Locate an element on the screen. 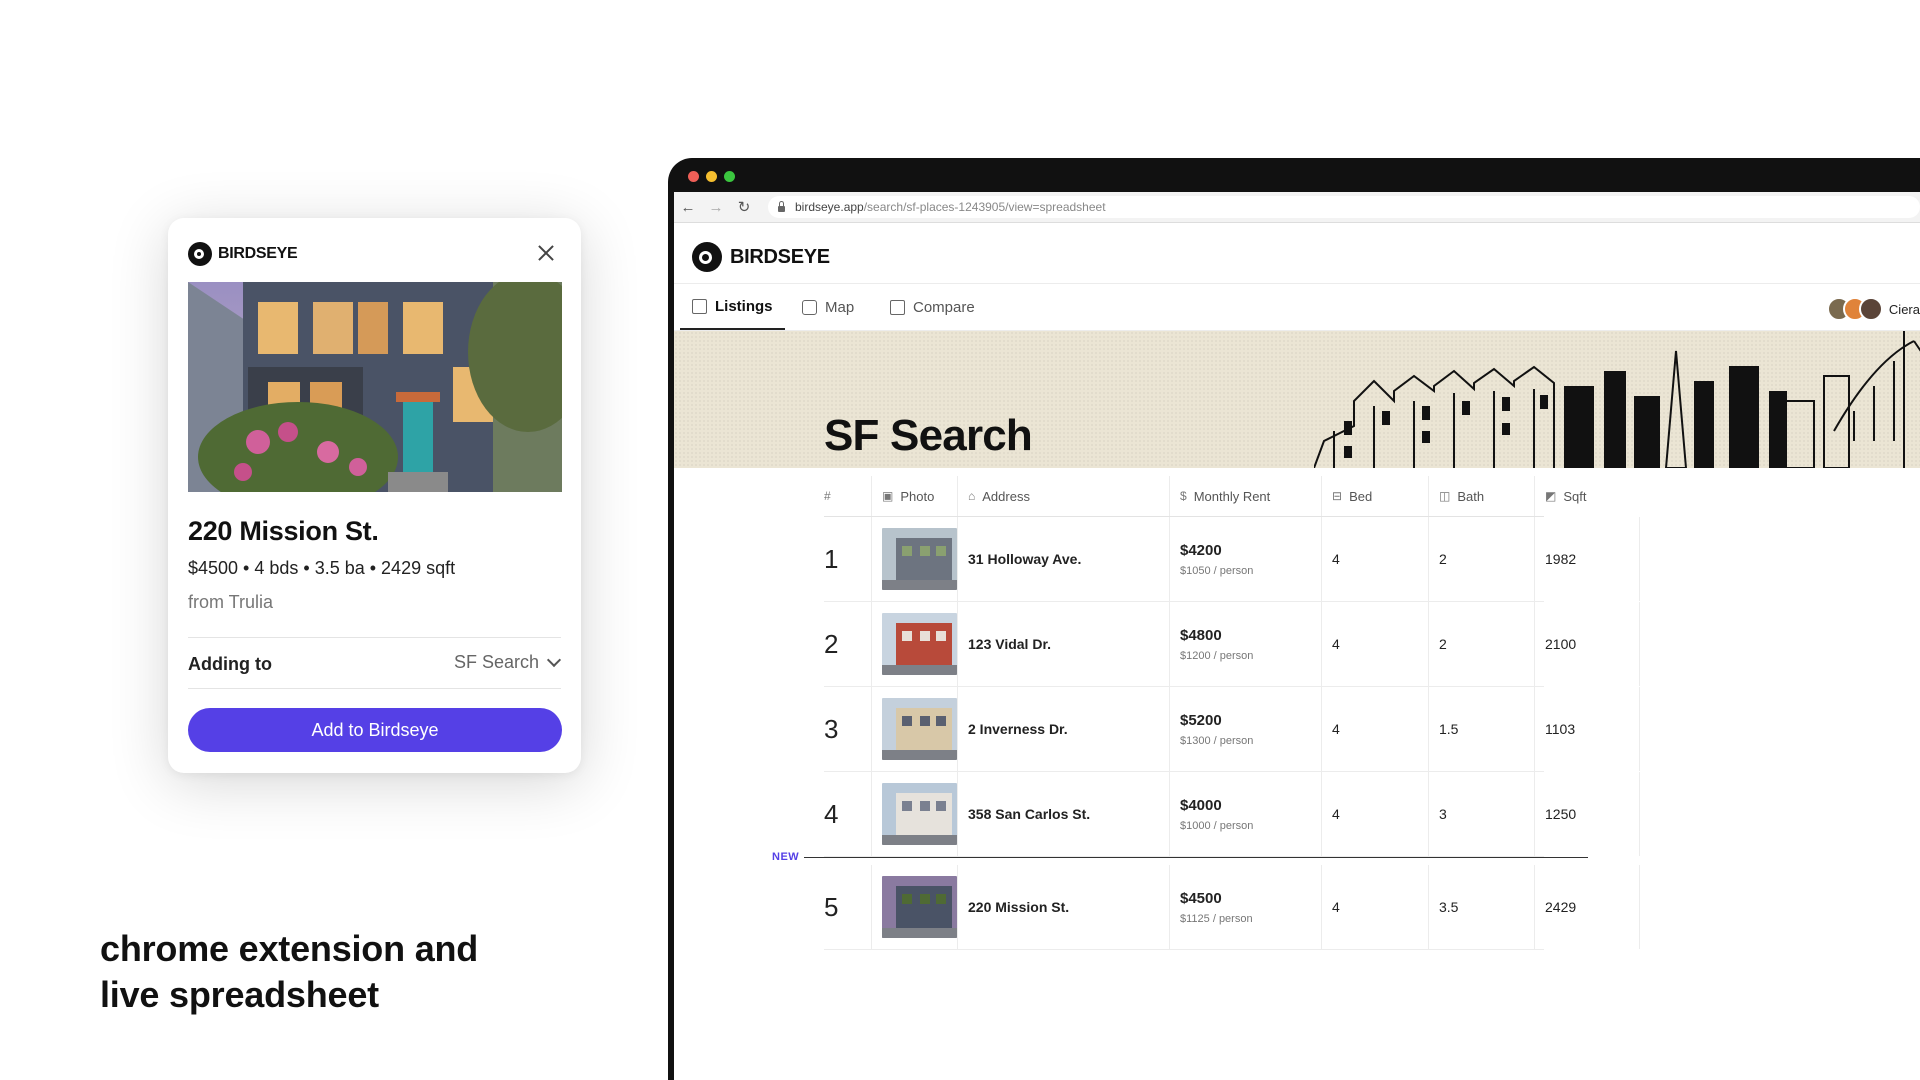  row-rent: $4000 $1000 / person is located at coordinates (1246, 814).